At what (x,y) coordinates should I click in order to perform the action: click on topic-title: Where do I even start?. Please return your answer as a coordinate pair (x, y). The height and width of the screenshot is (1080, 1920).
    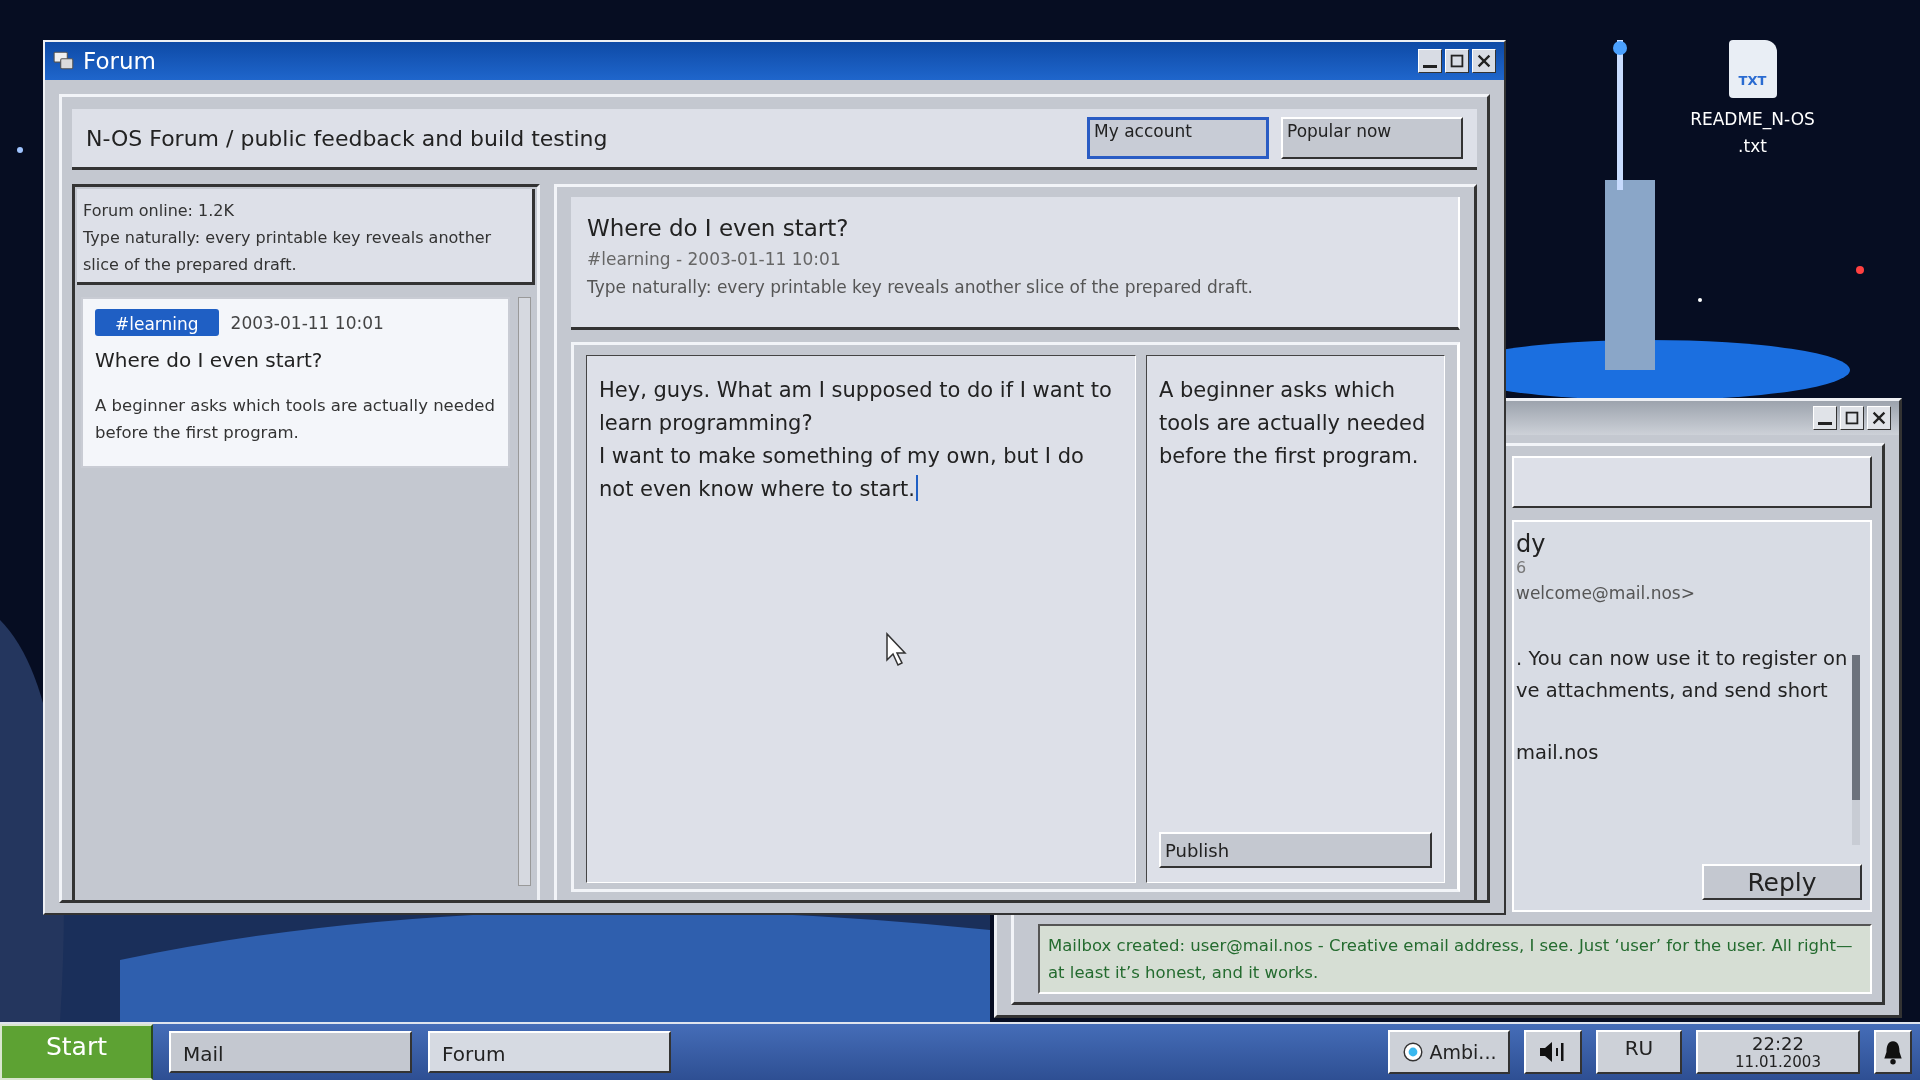
    Looking at the image, I should click on (718, 228).